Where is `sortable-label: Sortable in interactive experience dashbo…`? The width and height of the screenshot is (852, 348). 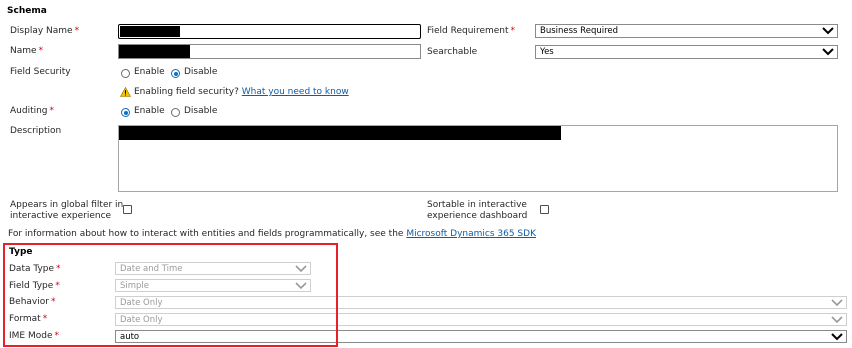 sortable-label: Sortable in interactive experience dashbo… is located at coordinates (477, 210).